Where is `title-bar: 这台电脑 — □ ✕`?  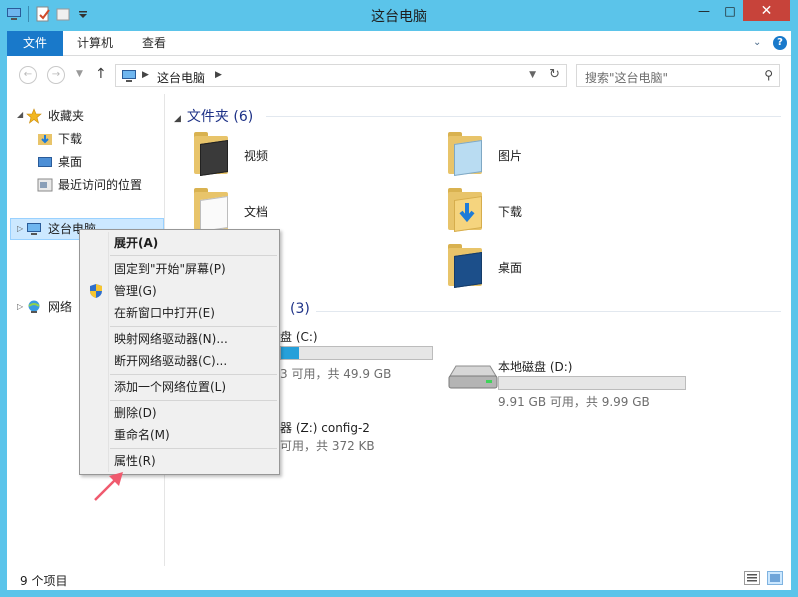
title-bar: 这台电脑 — □ ✕ is located at coordinates (399, 15).